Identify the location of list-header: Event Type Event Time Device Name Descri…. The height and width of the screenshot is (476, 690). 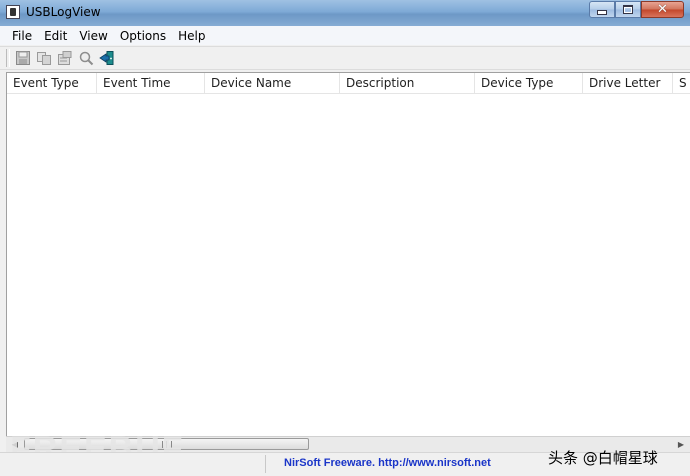
(348, 83).